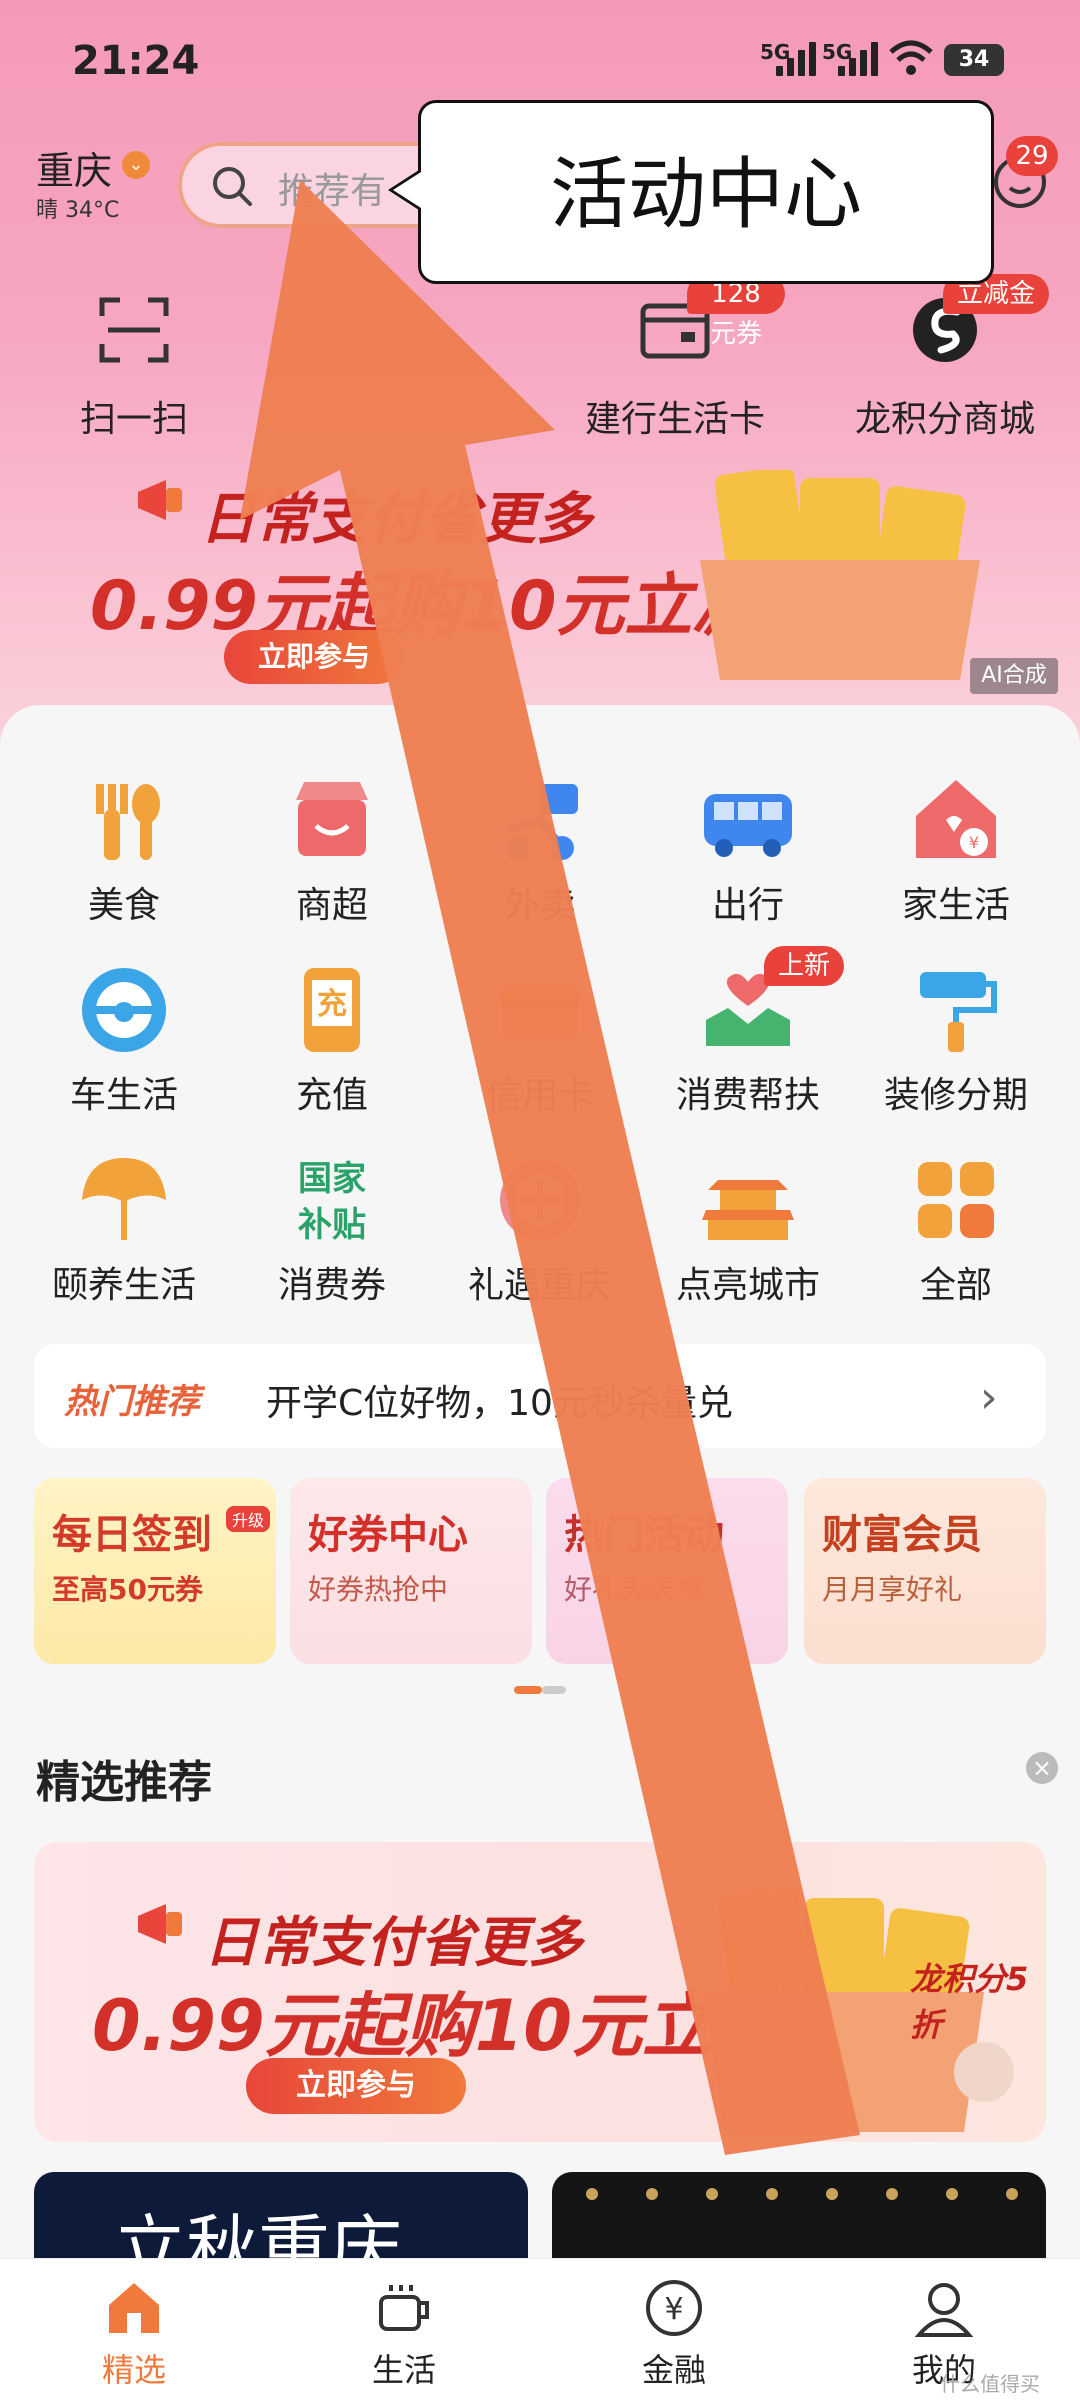 This screenshot has width=1080, height=2403. I want to click on quick-action-card: 128元券 建行生活卡, so click(675, 362).